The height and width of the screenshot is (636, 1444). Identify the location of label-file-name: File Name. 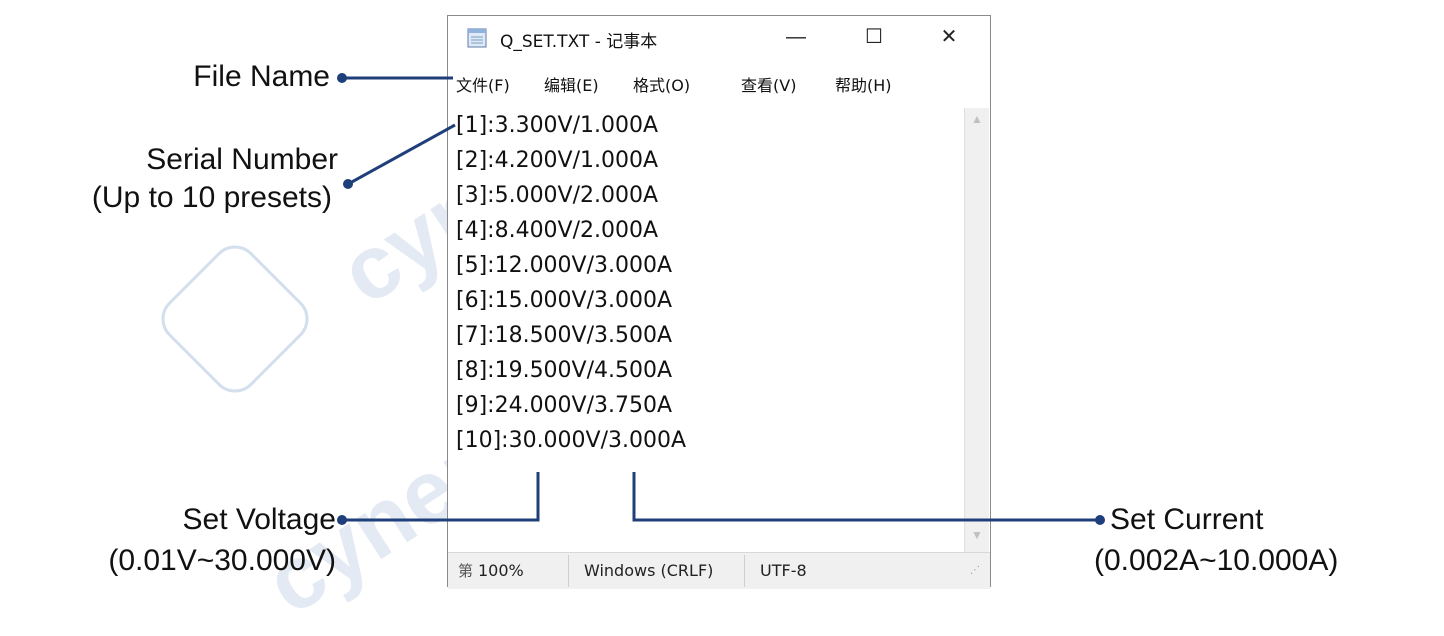
(261, 76).